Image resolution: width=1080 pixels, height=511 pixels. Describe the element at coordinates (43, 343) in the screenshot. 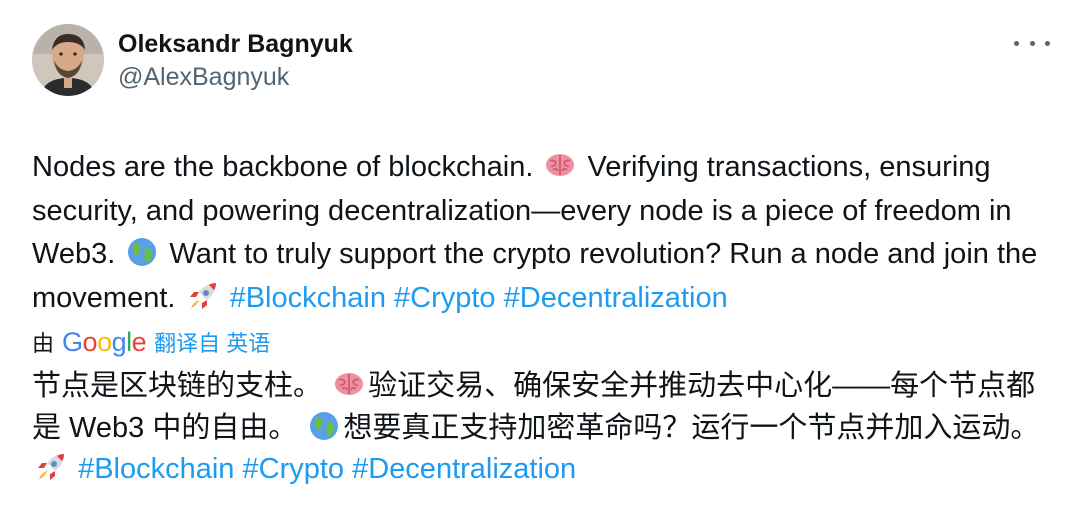

I see `translated-by-label: 由` at that location.